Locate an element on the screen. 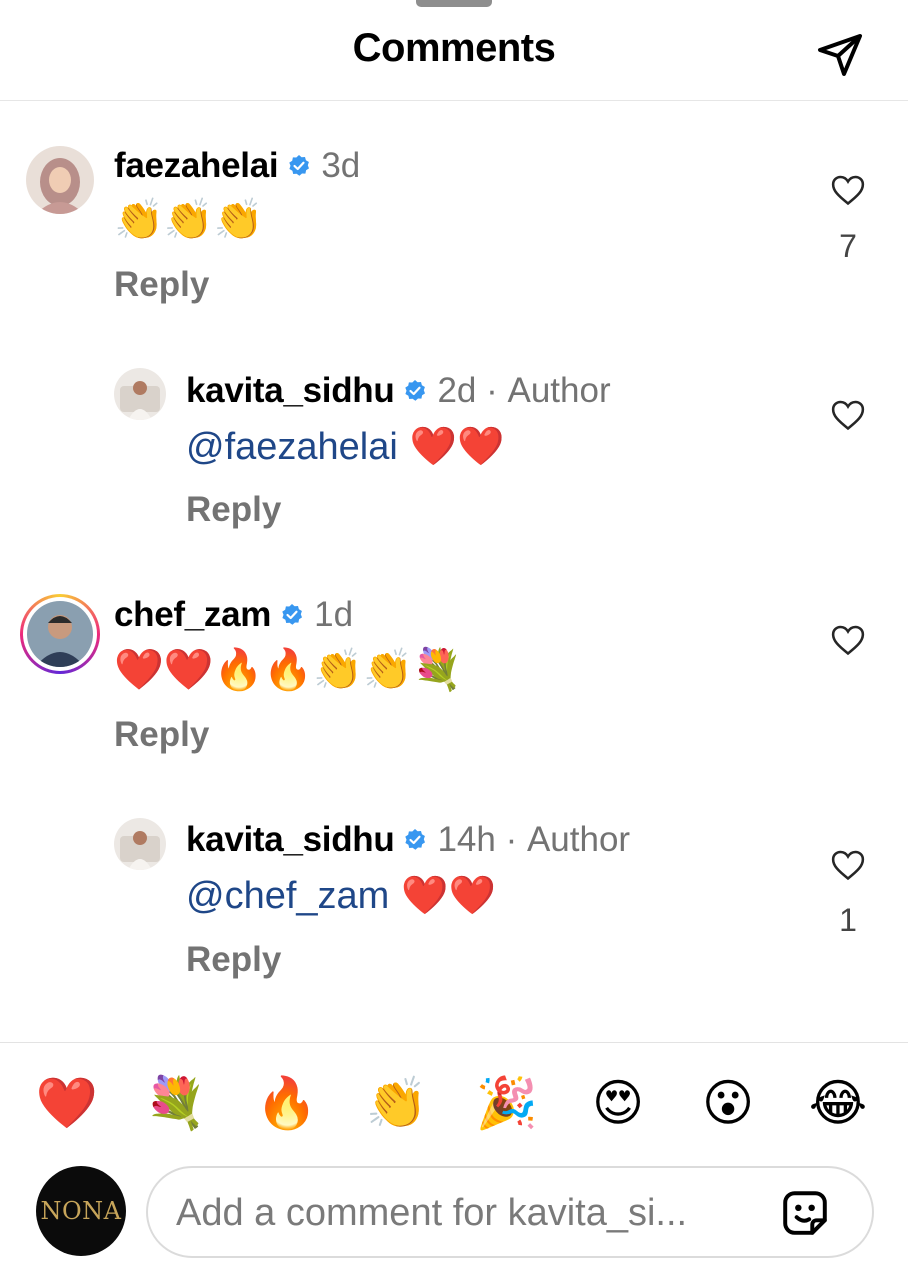 This screenshot has width=908, height=1280. sticker-button is located at coordinates (805, 1213).